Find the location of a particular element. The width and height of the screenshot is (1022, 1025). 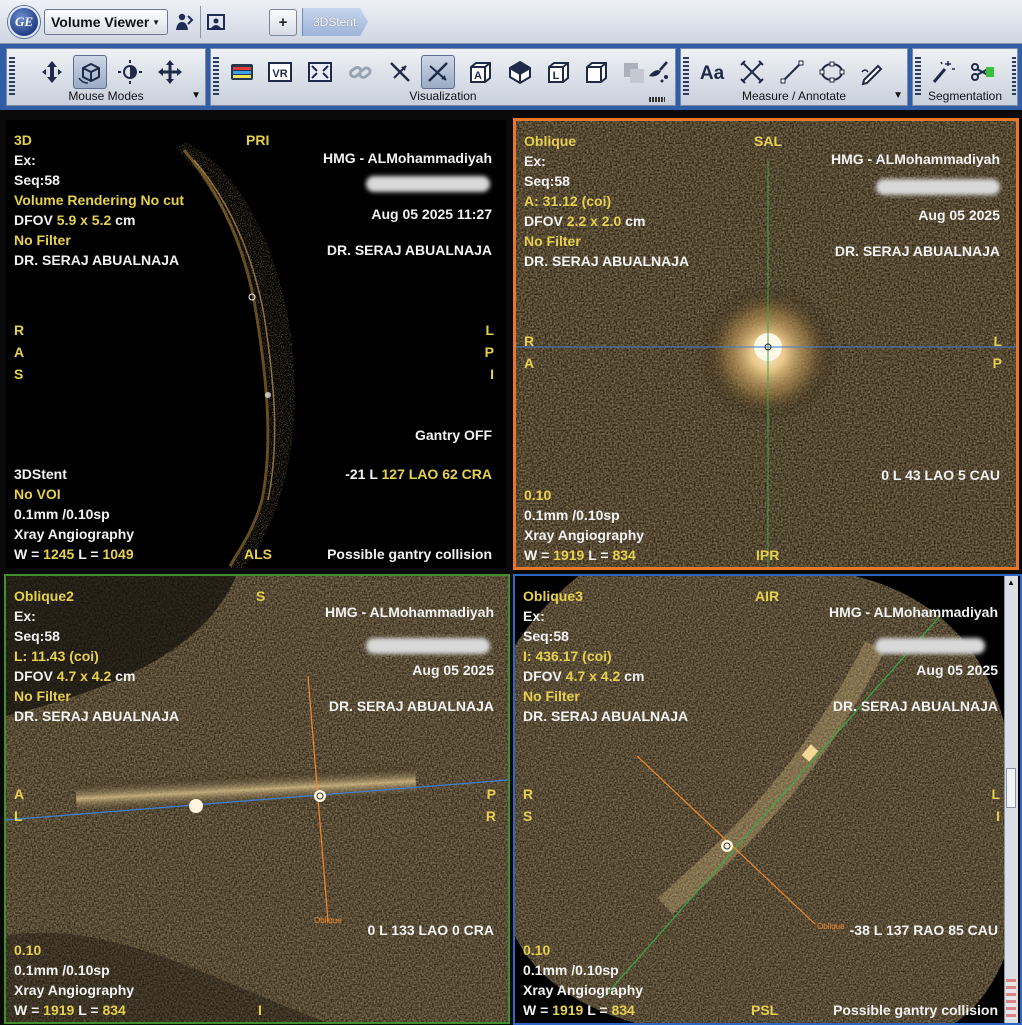

orient-right-1: P is located at coordinates (491, 794).